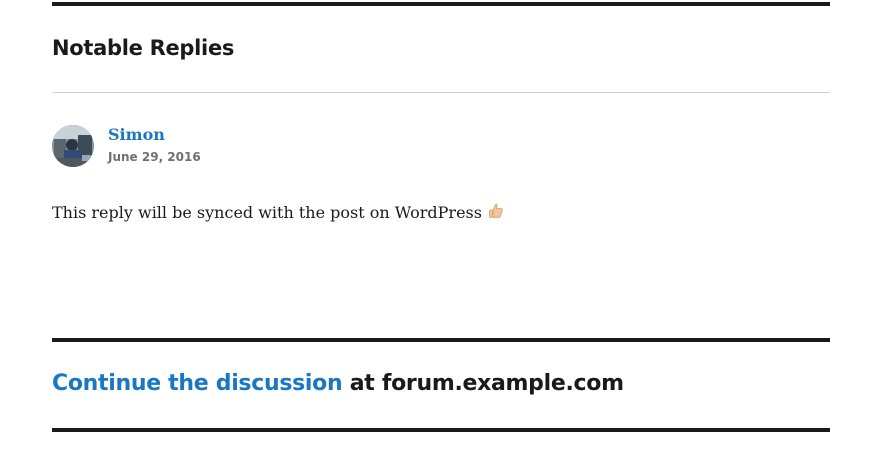 The width and height of the screenshot is (882, 464). I want to click on footer-top-rule, so click(441, 340).